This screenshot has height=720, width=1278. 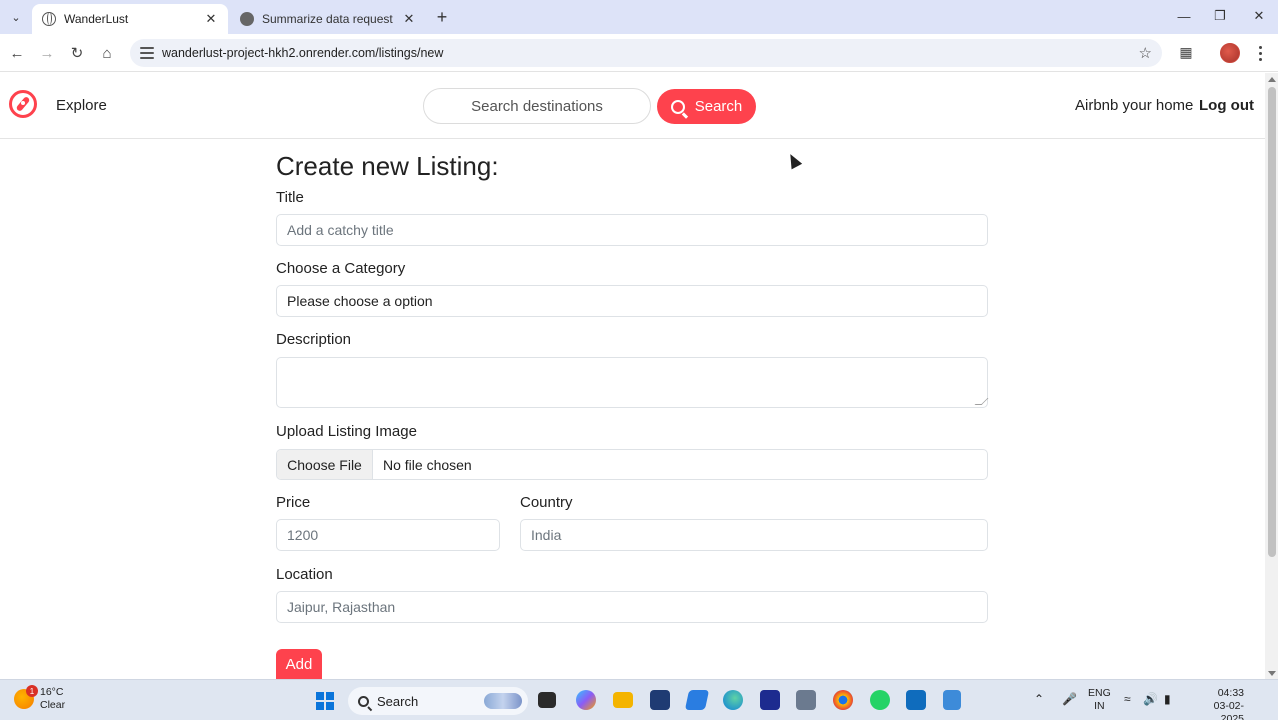 I want to click on location-label: Location, so click(x=304, y=574).